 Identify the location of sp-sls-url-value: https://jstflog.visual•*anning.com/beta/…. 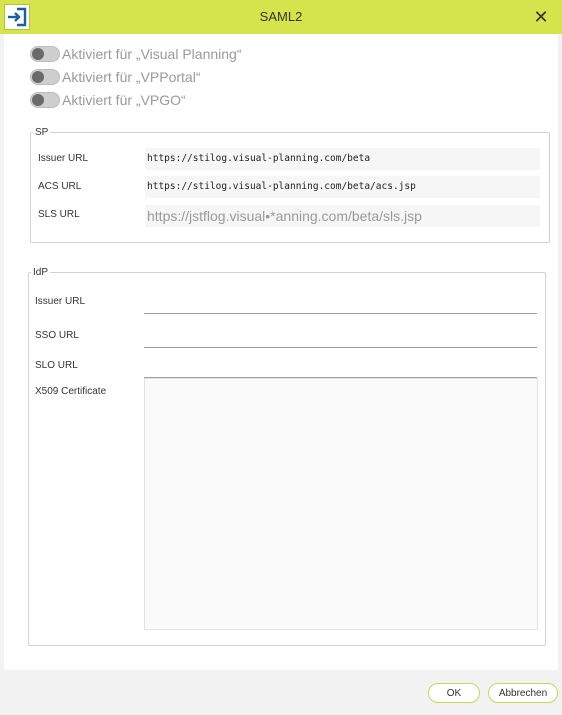
(342, 216).